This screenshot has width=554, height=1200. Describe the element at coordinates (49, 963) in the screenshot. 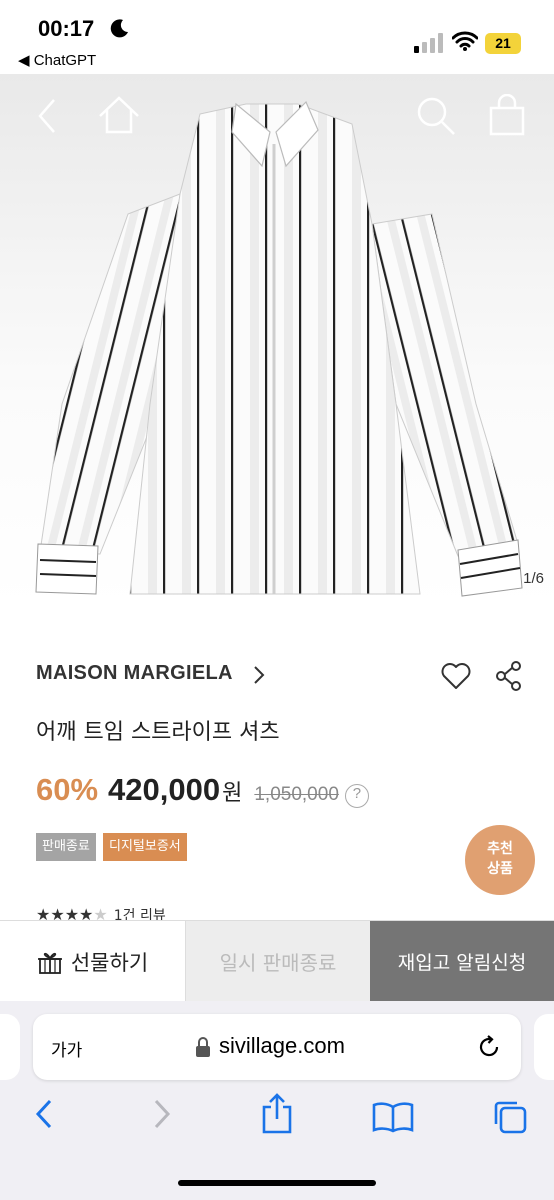

I see `gift-icon` at that location.